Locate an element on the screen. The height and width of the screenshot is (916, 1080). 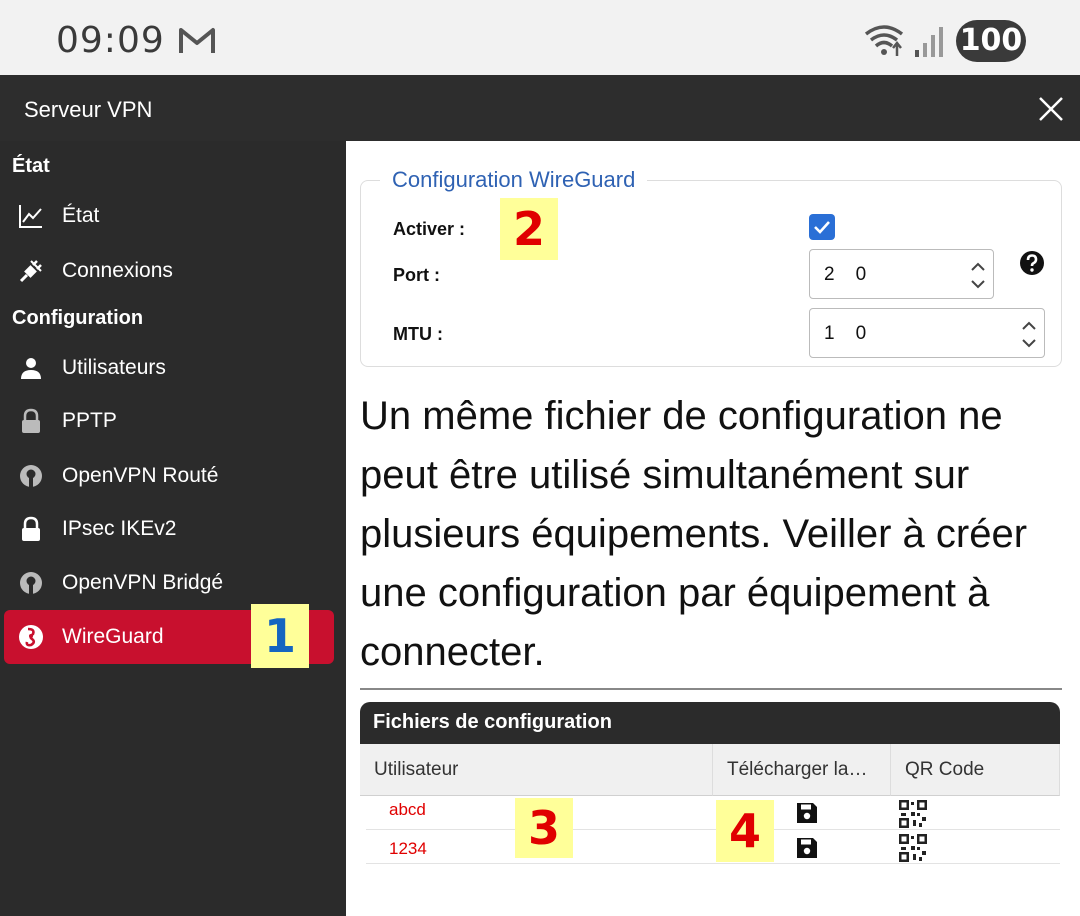
sidebar-item-label: WireGuard is located at coordinates (113, 636).